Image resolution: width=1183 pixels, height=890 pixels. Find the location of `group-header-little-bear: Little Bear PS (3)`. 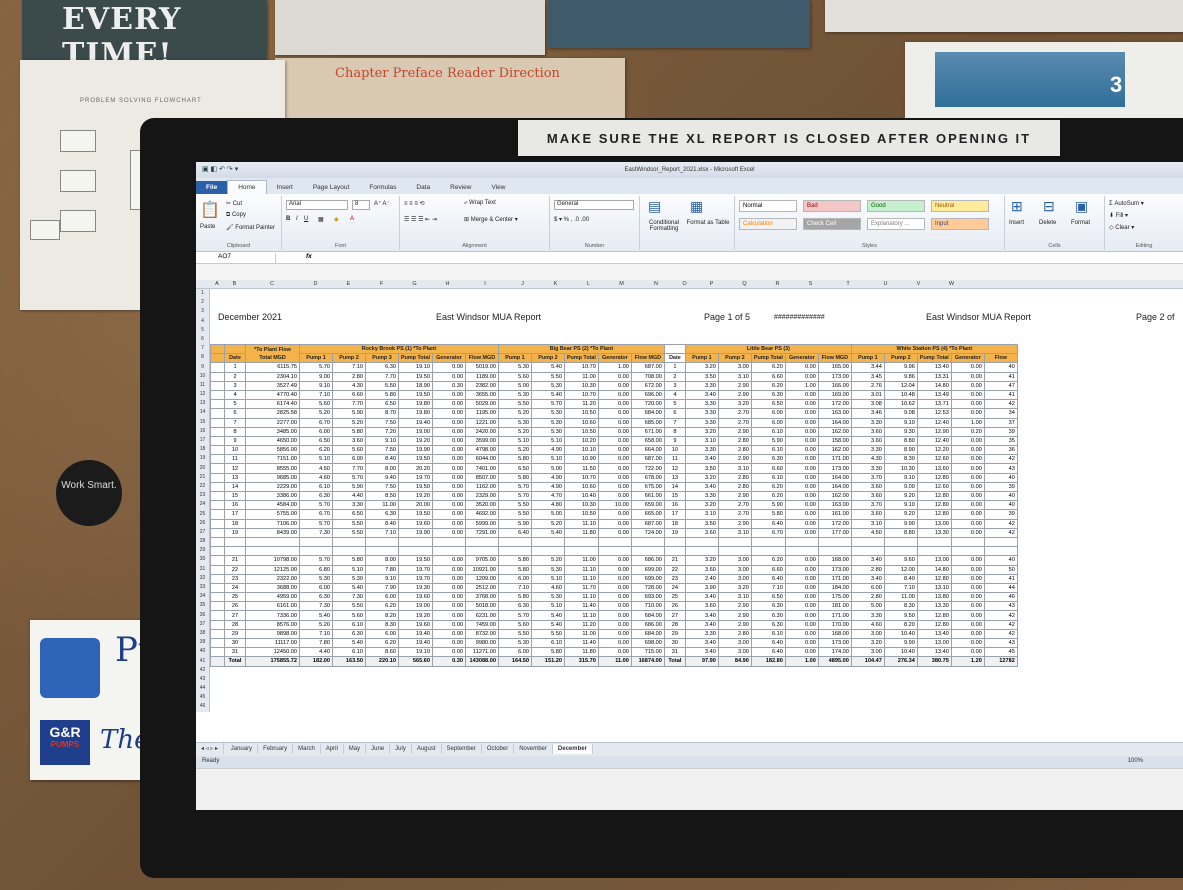

group-header-little-bear: Little Bear PS (3) is located at coordinates (768, 349).